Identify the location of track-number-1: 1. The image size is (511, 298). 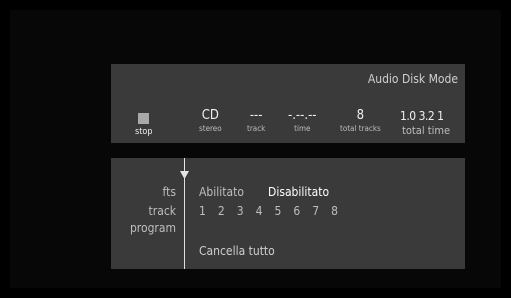
(202, 211).